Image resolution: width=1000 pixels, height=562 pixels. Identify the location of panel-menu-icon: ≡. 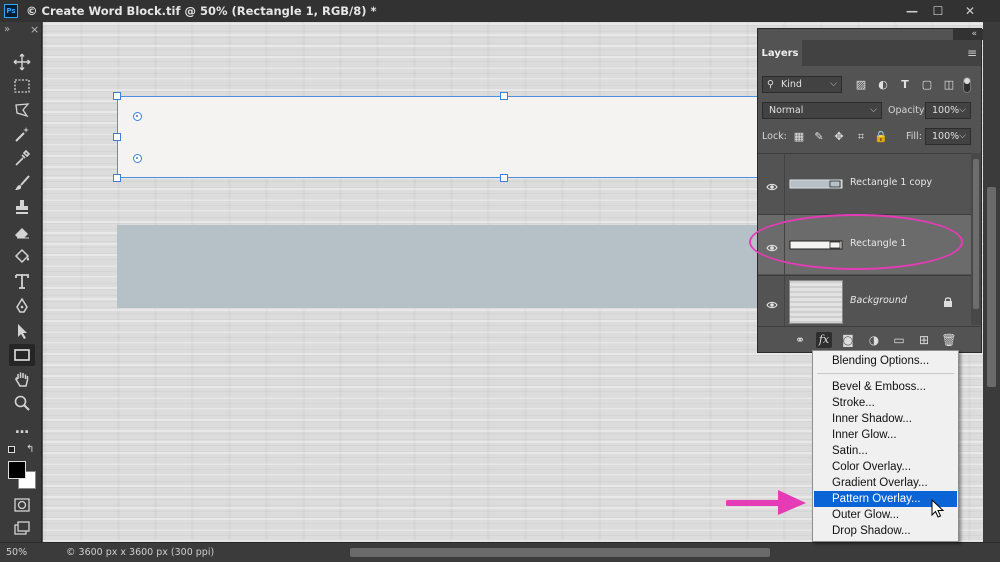
(972, 53).